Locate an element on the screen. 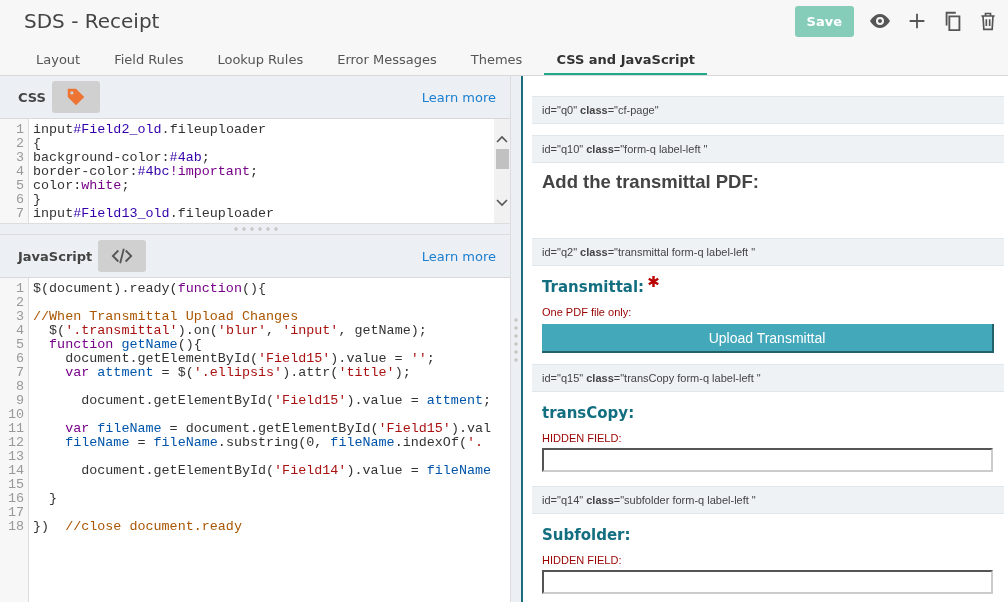  line-number: 17 is located at coordinates (15, 513).